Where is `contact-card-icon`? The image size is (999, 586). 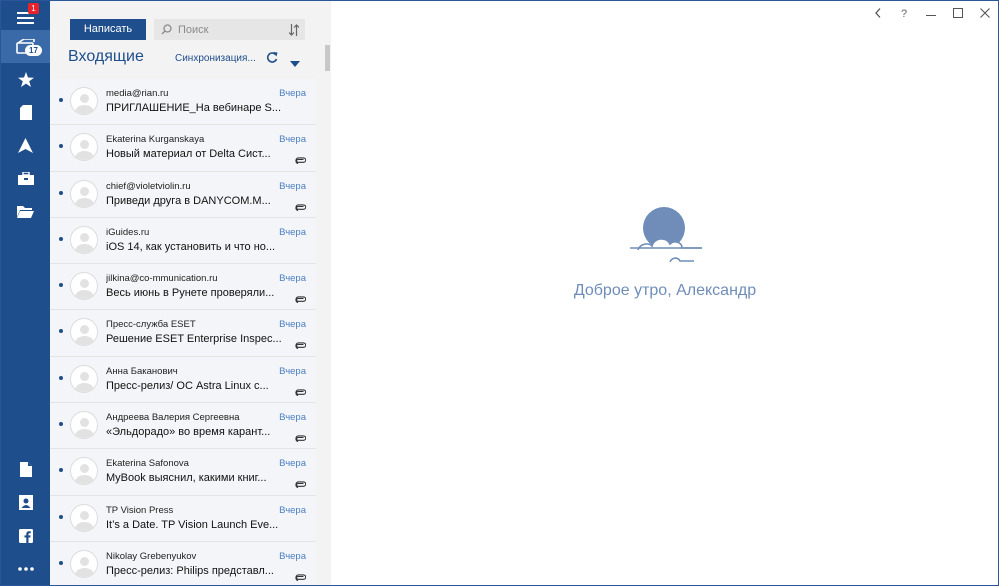
contact-card-icon is located at coordinates (25, 502).